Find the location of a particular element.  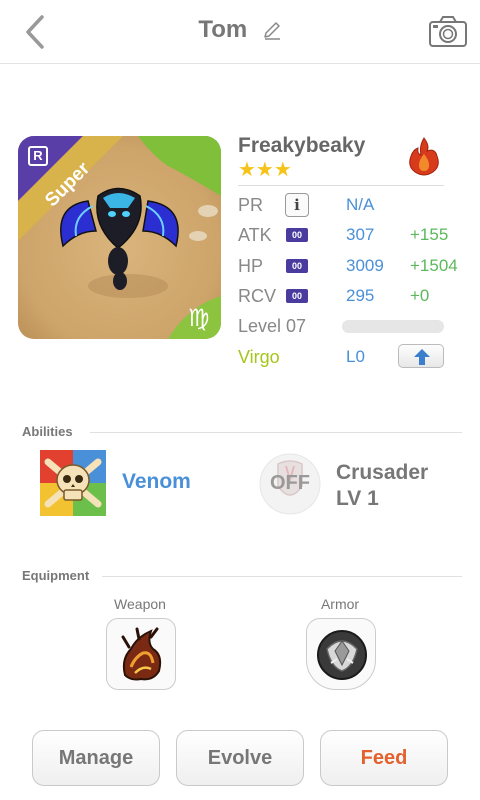

star-rating: ★★★ is located at coordinates (265, 170).